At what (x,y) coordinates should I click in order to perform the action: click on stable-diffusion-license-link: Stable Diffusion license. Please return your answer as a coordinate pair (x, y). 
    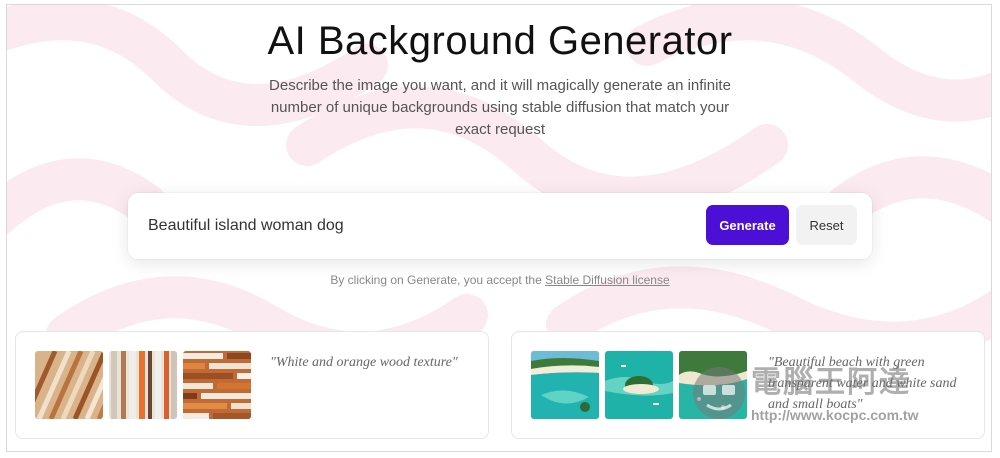
    Looking at the image, I should click on (607, 280).